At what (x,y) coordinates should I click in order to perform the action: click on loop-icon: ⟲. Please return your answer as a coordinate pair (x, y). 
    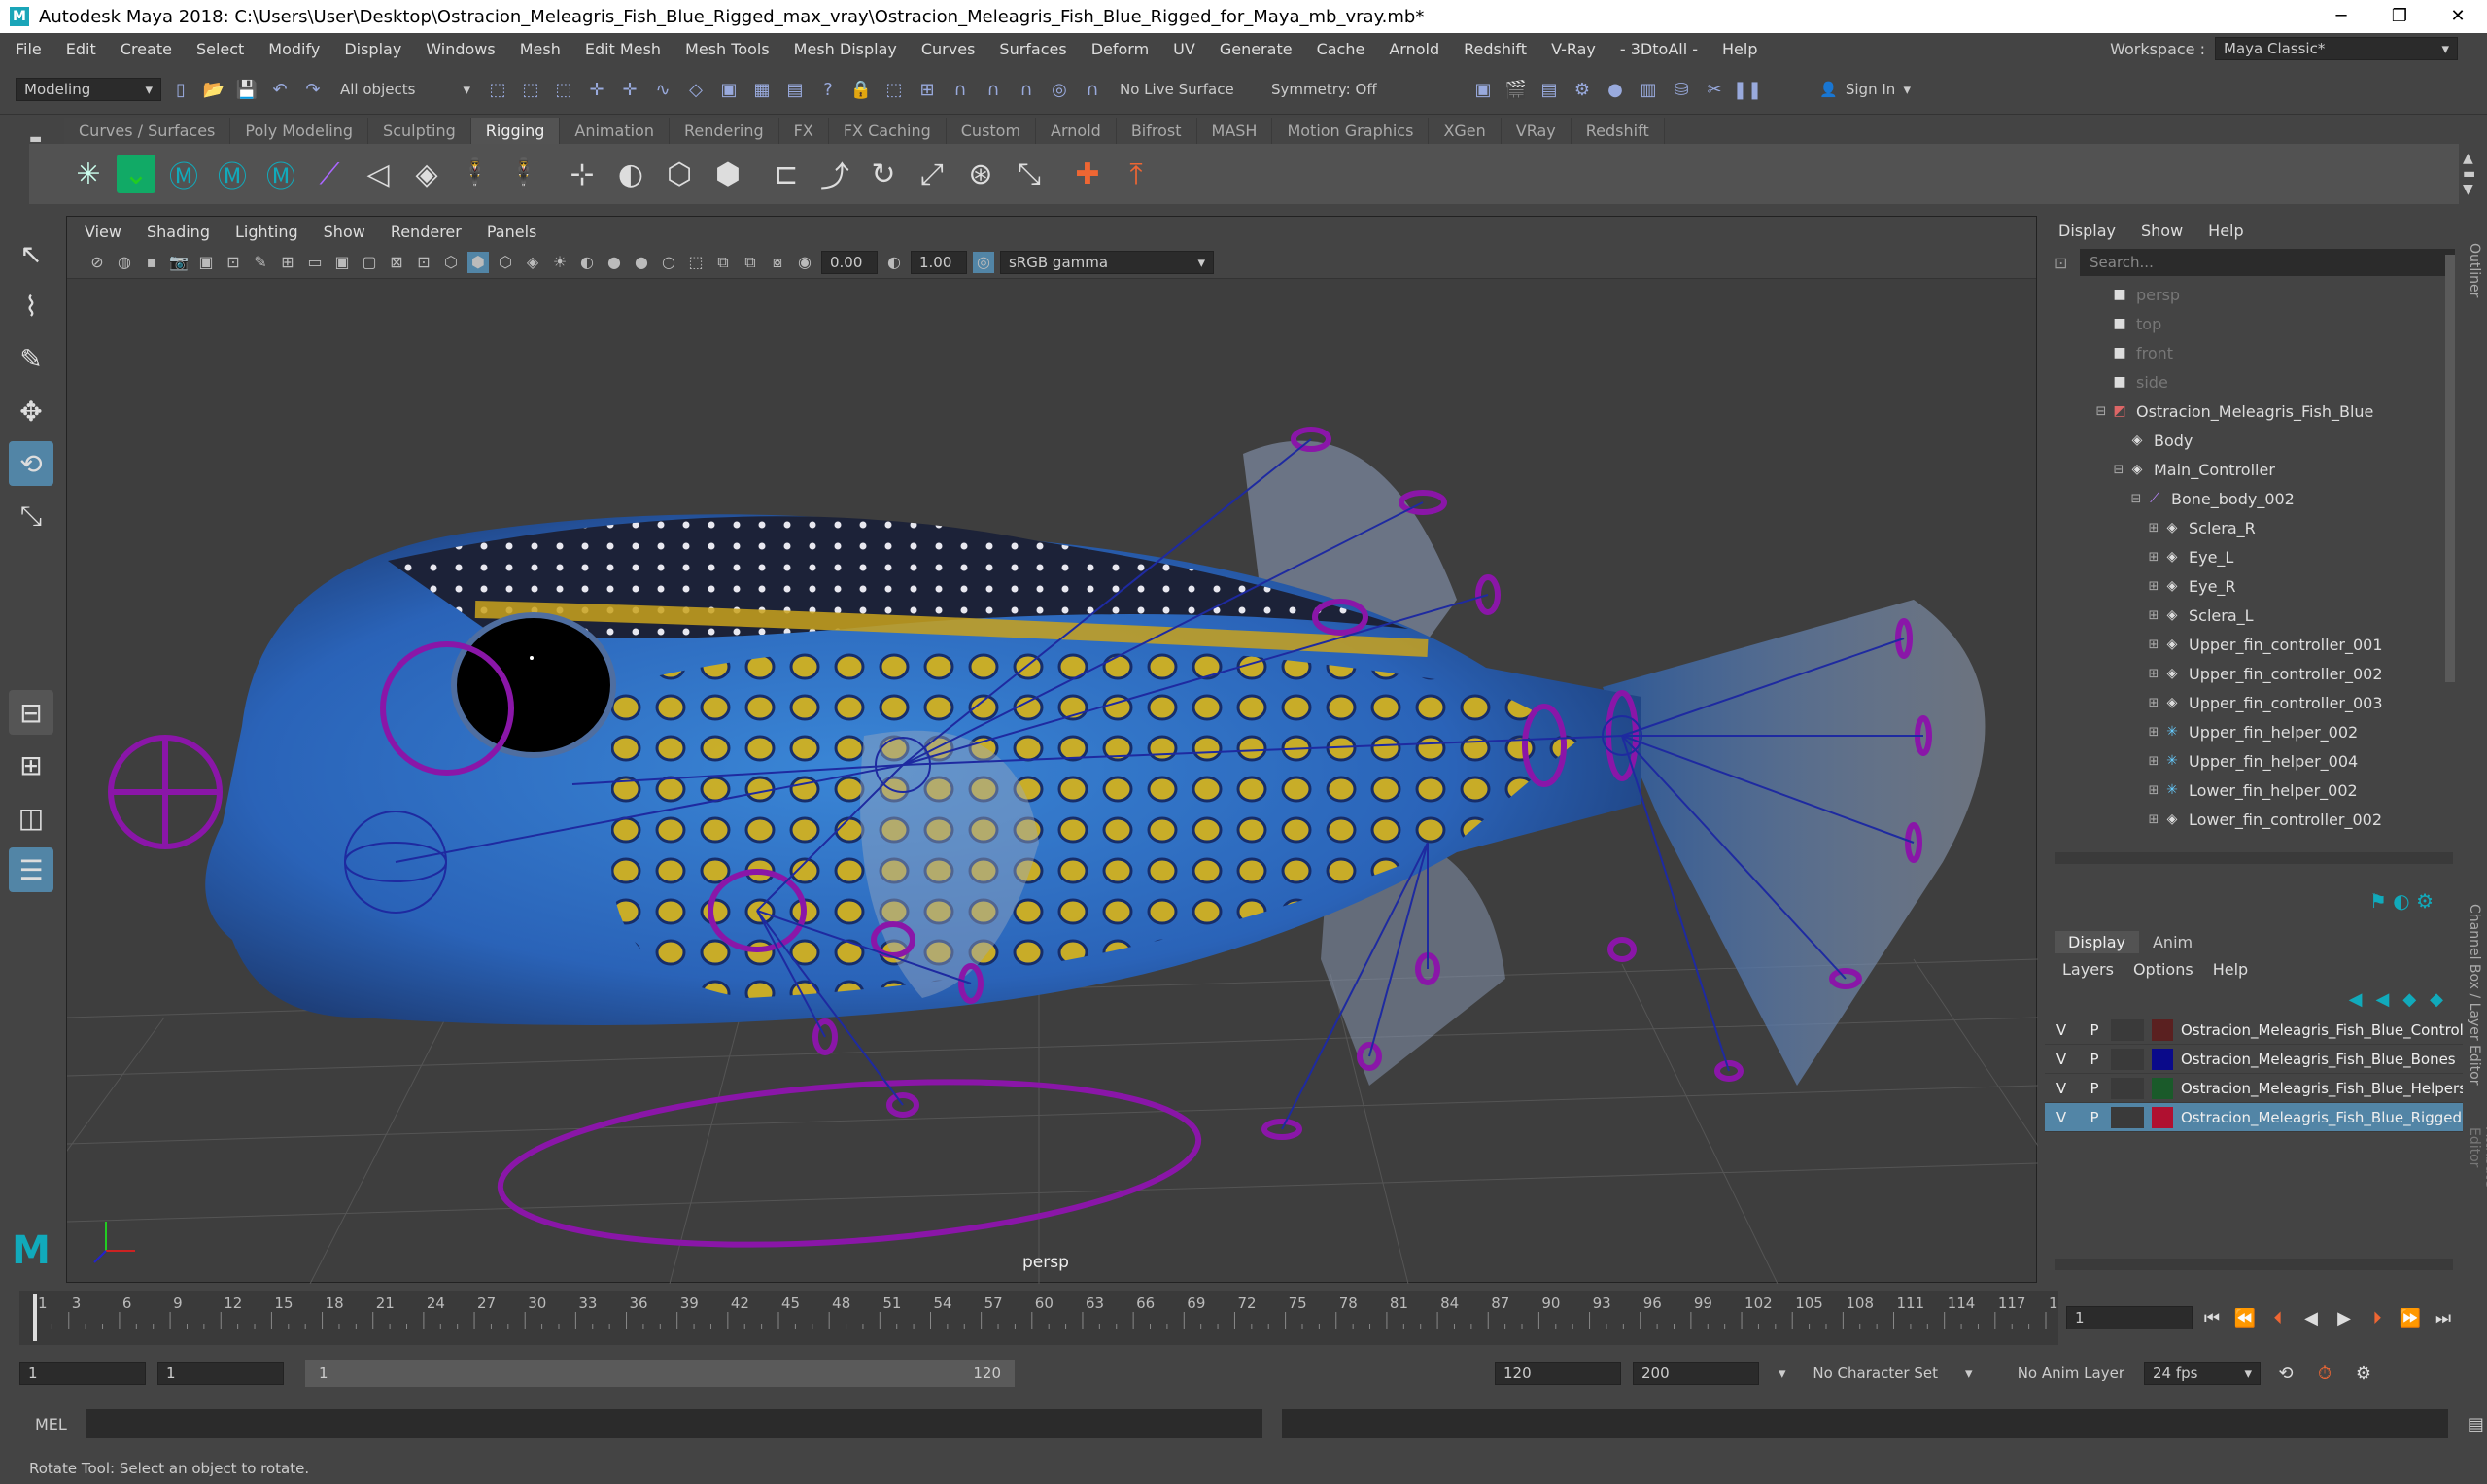
    Looking at the image, I should click on (2286, 1373).